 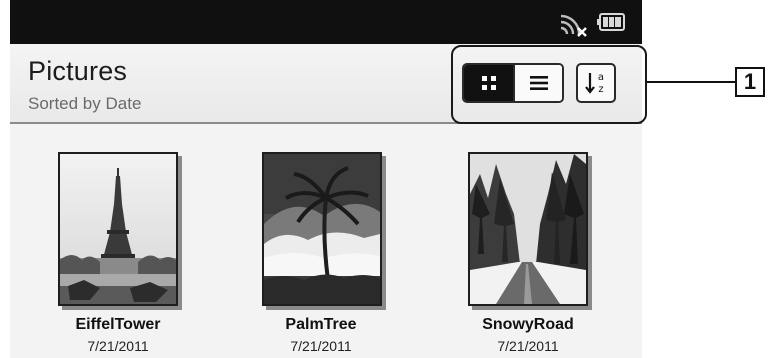 What do you see at coordinates (78, 71) in the screenshot?
I see `page-title: Pictures` at bounding box center [78, 71].